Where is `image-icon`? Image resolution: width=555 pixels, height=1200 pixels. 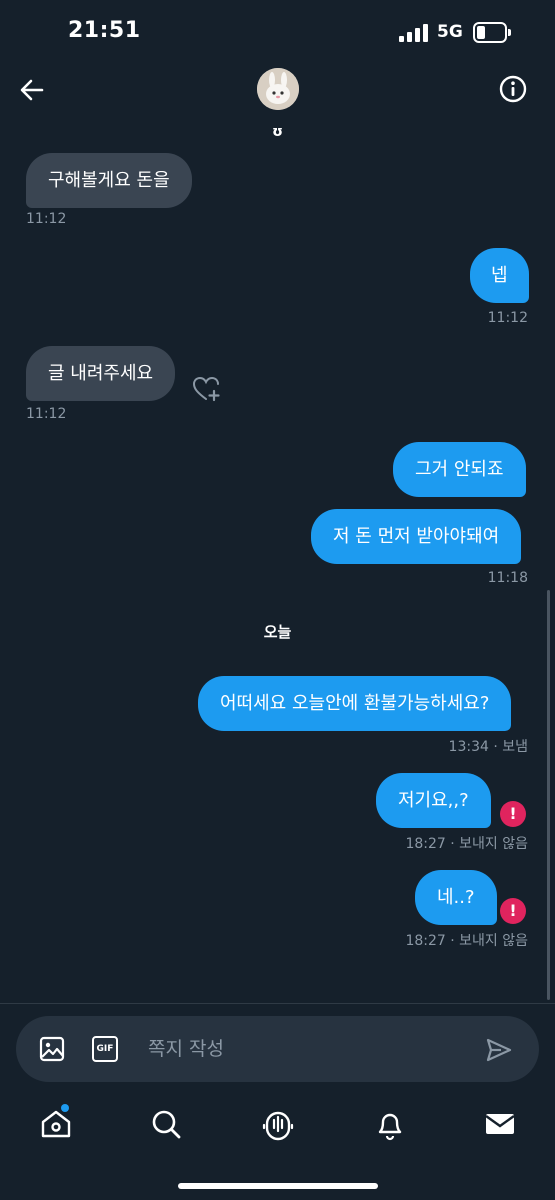 image-icon is located at coordinates (52, 1049).